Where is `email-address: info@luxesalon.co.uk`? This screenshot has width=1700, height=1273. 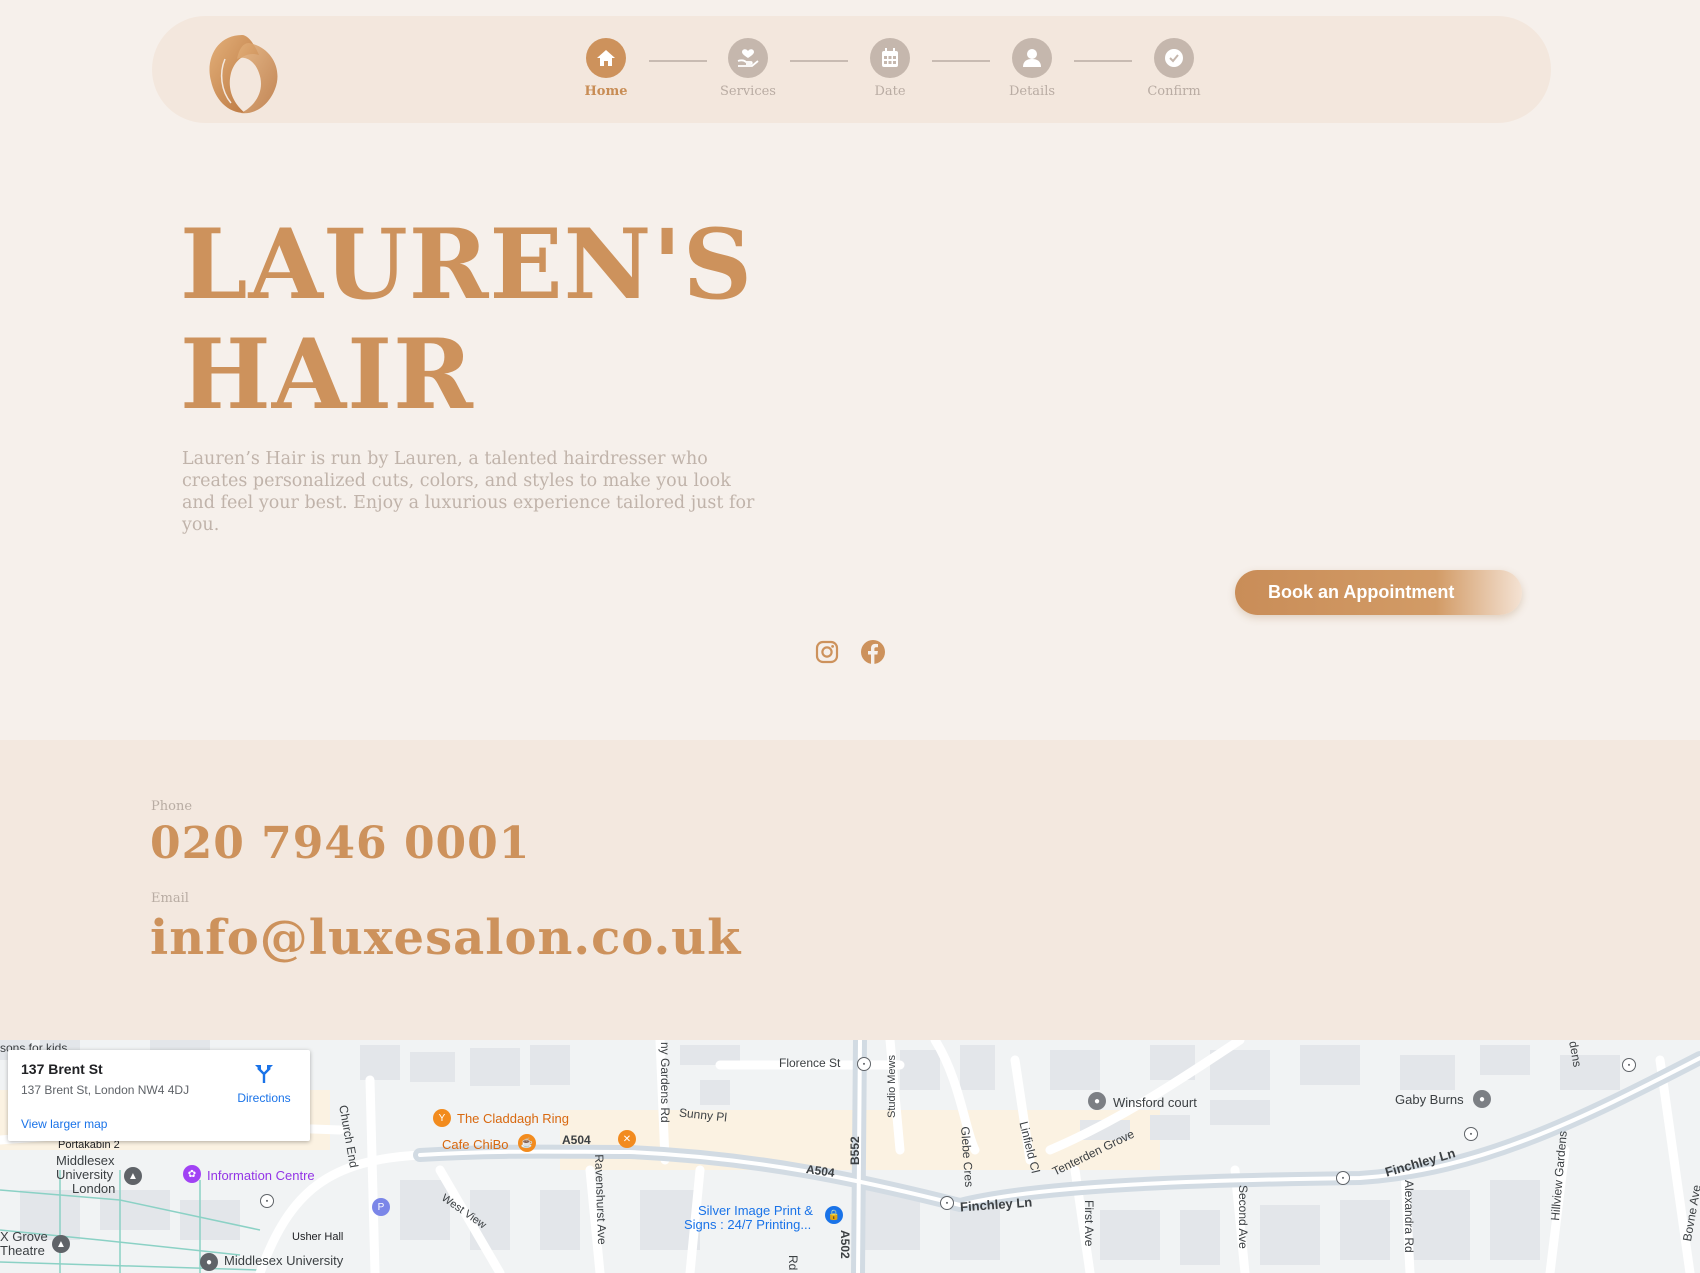
email-address: info@luxesalon.co.uk is located at coordinates (445, 938).